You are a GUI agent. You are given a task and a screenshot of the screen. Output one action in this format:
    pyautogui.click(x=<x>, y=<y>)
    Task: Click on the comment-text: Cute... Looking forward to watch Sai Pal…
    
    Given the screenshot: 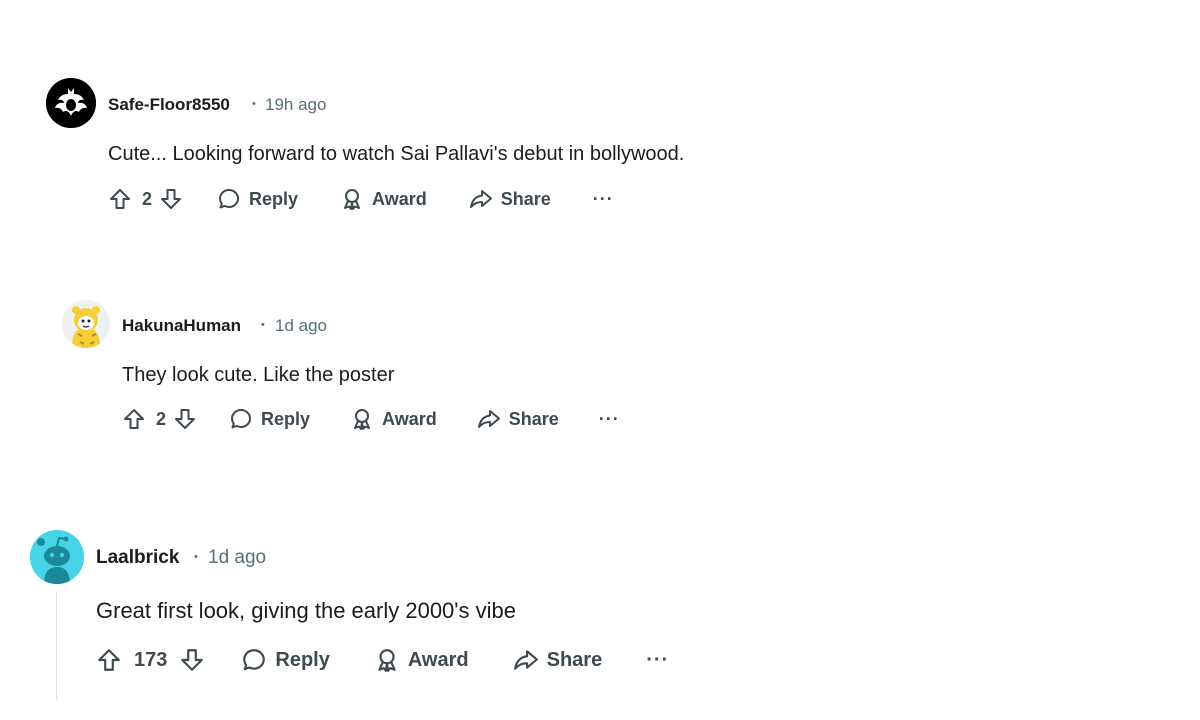 What is the action you would take?
    pyautogui.click(x=396, y=154)
    